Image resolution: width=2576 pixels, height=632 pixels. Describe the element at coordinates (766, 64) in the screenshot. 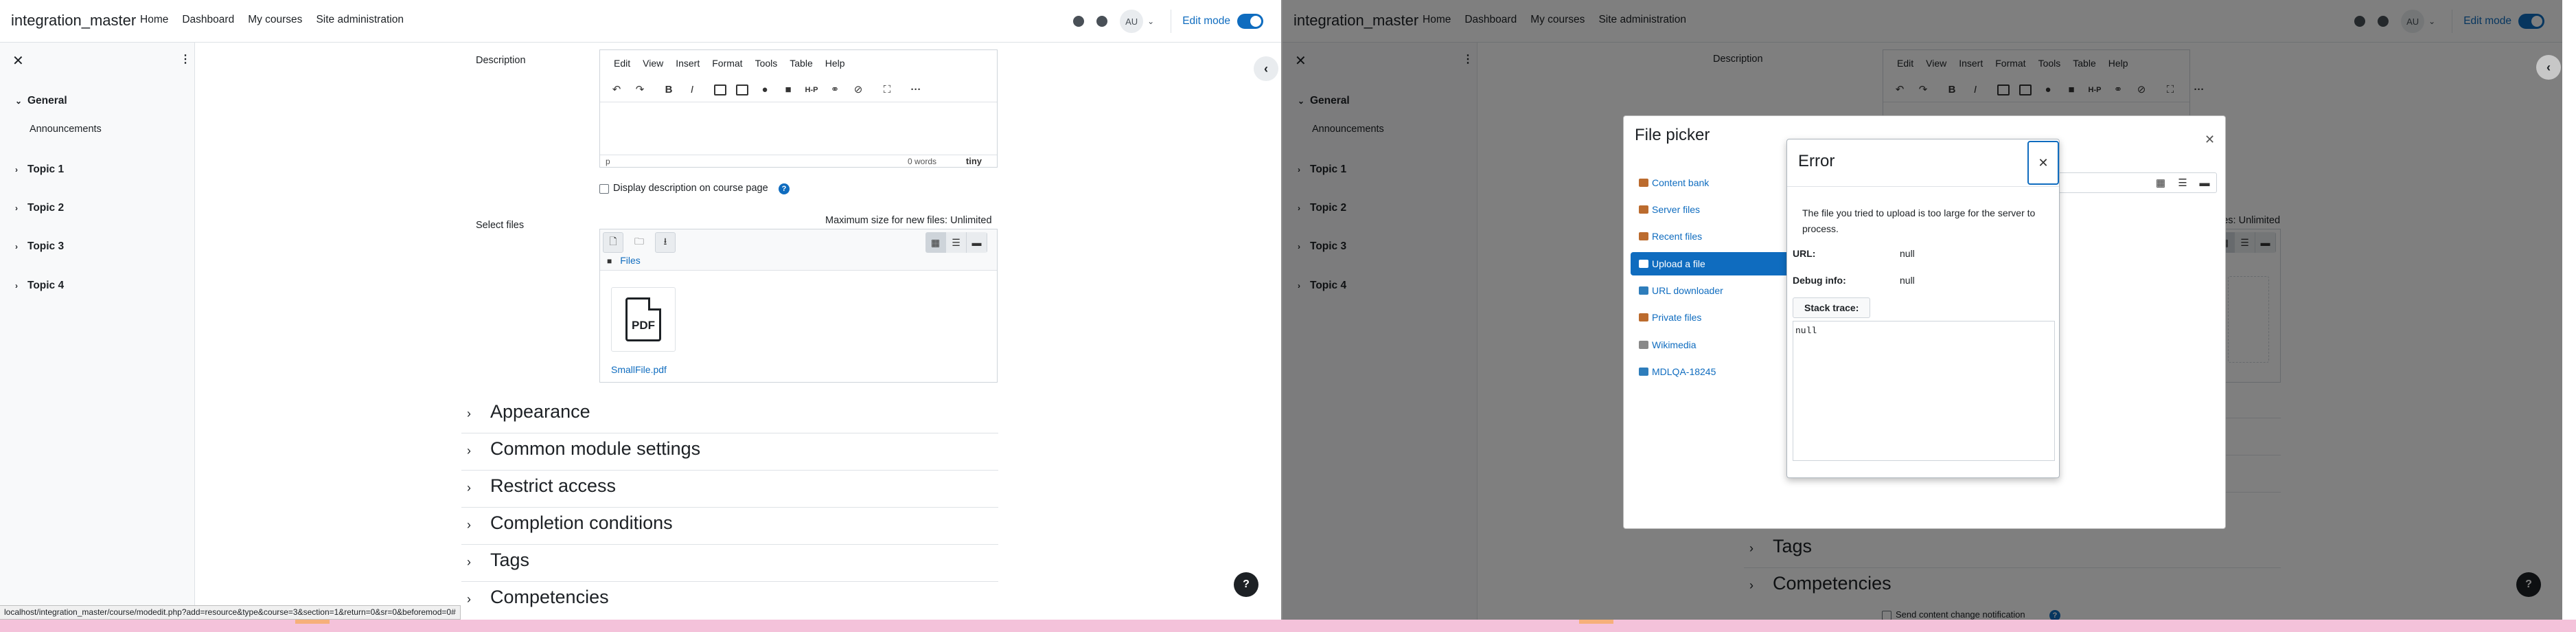

I see `menu-tools: Tools` at that location.